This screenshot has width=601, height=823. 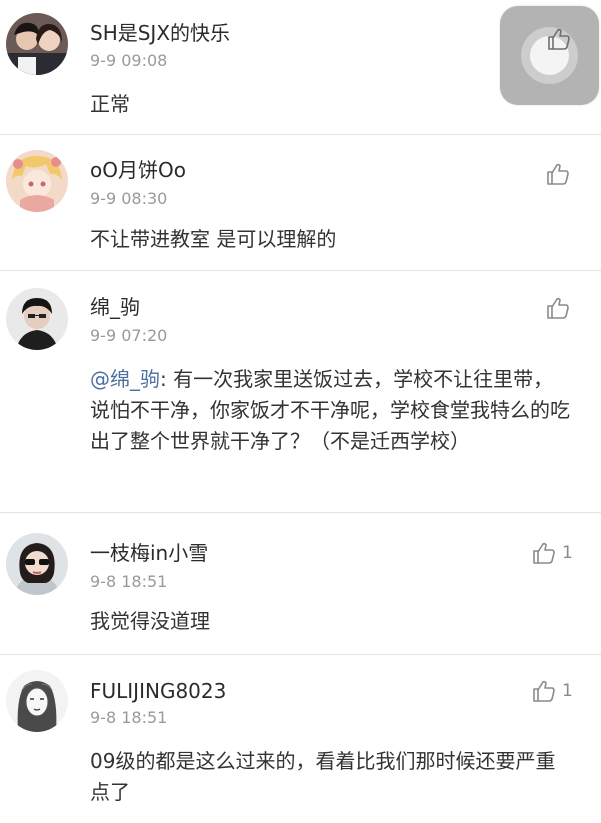 I want to click on mention-link: @绵_驹, so click(x=125, y=379).